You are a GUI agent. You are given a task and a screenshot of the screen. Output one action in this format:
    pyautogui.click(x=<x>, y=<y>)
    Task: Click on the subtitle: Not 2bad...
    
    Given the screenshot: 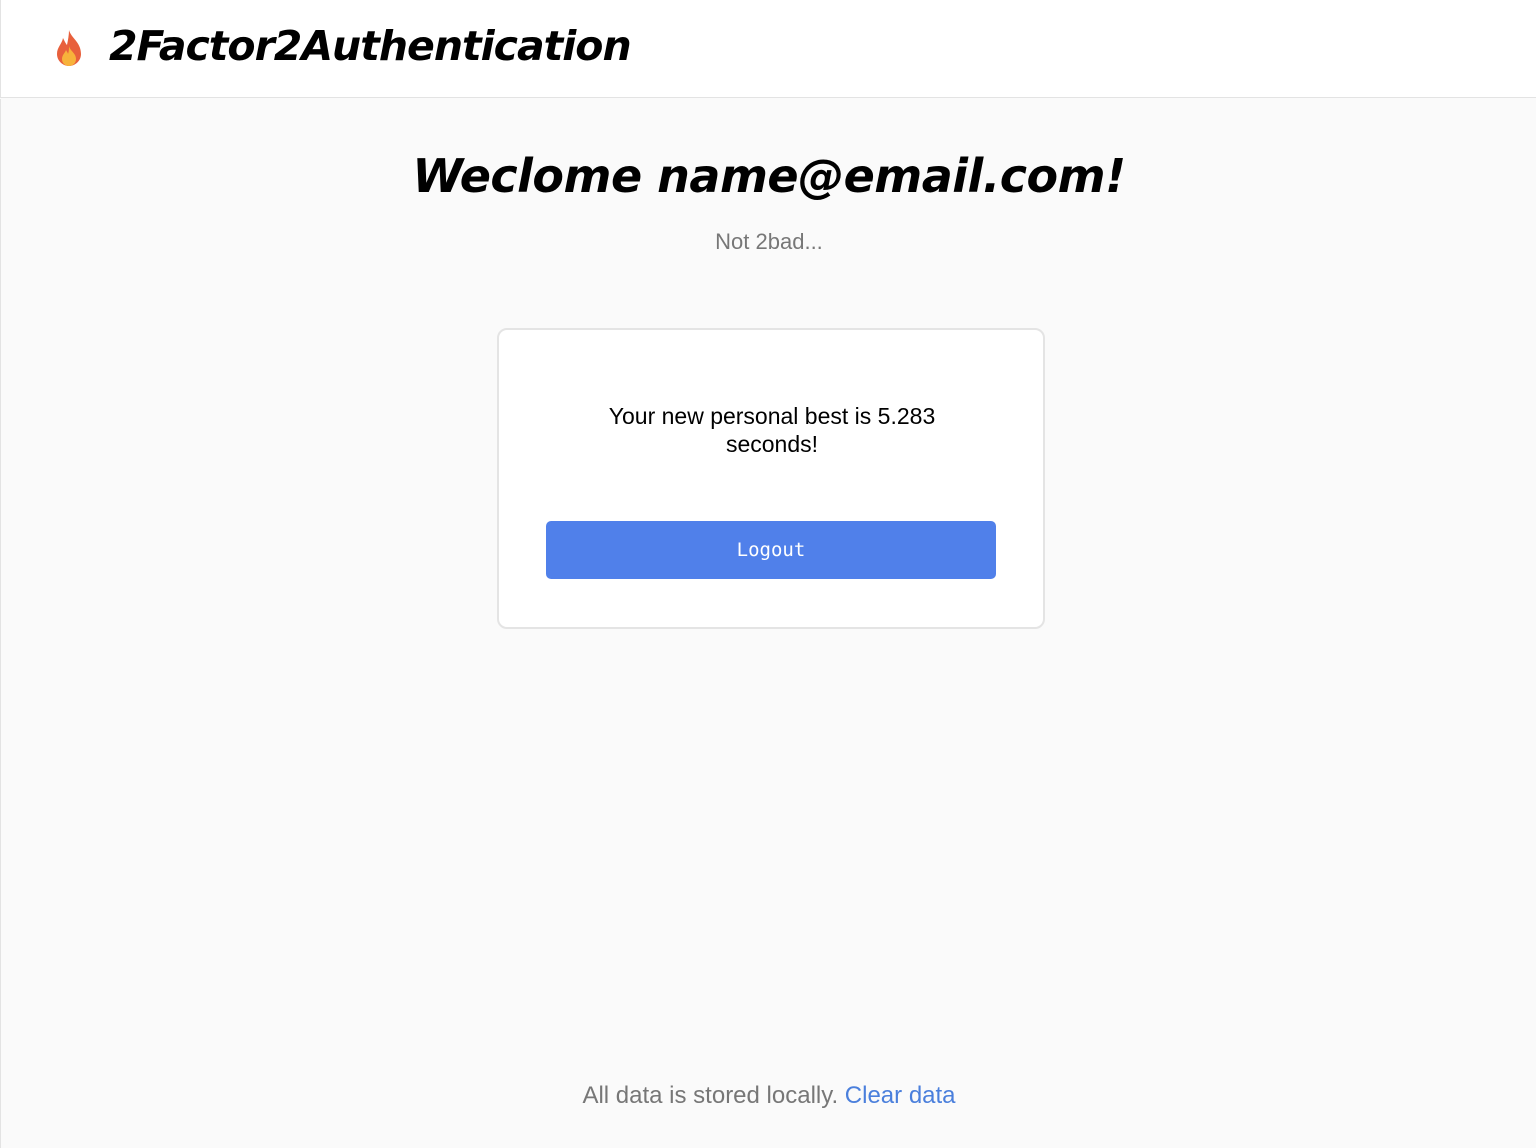 What is the action you would take?
    pyautogui.click(x=769, y=241)
    